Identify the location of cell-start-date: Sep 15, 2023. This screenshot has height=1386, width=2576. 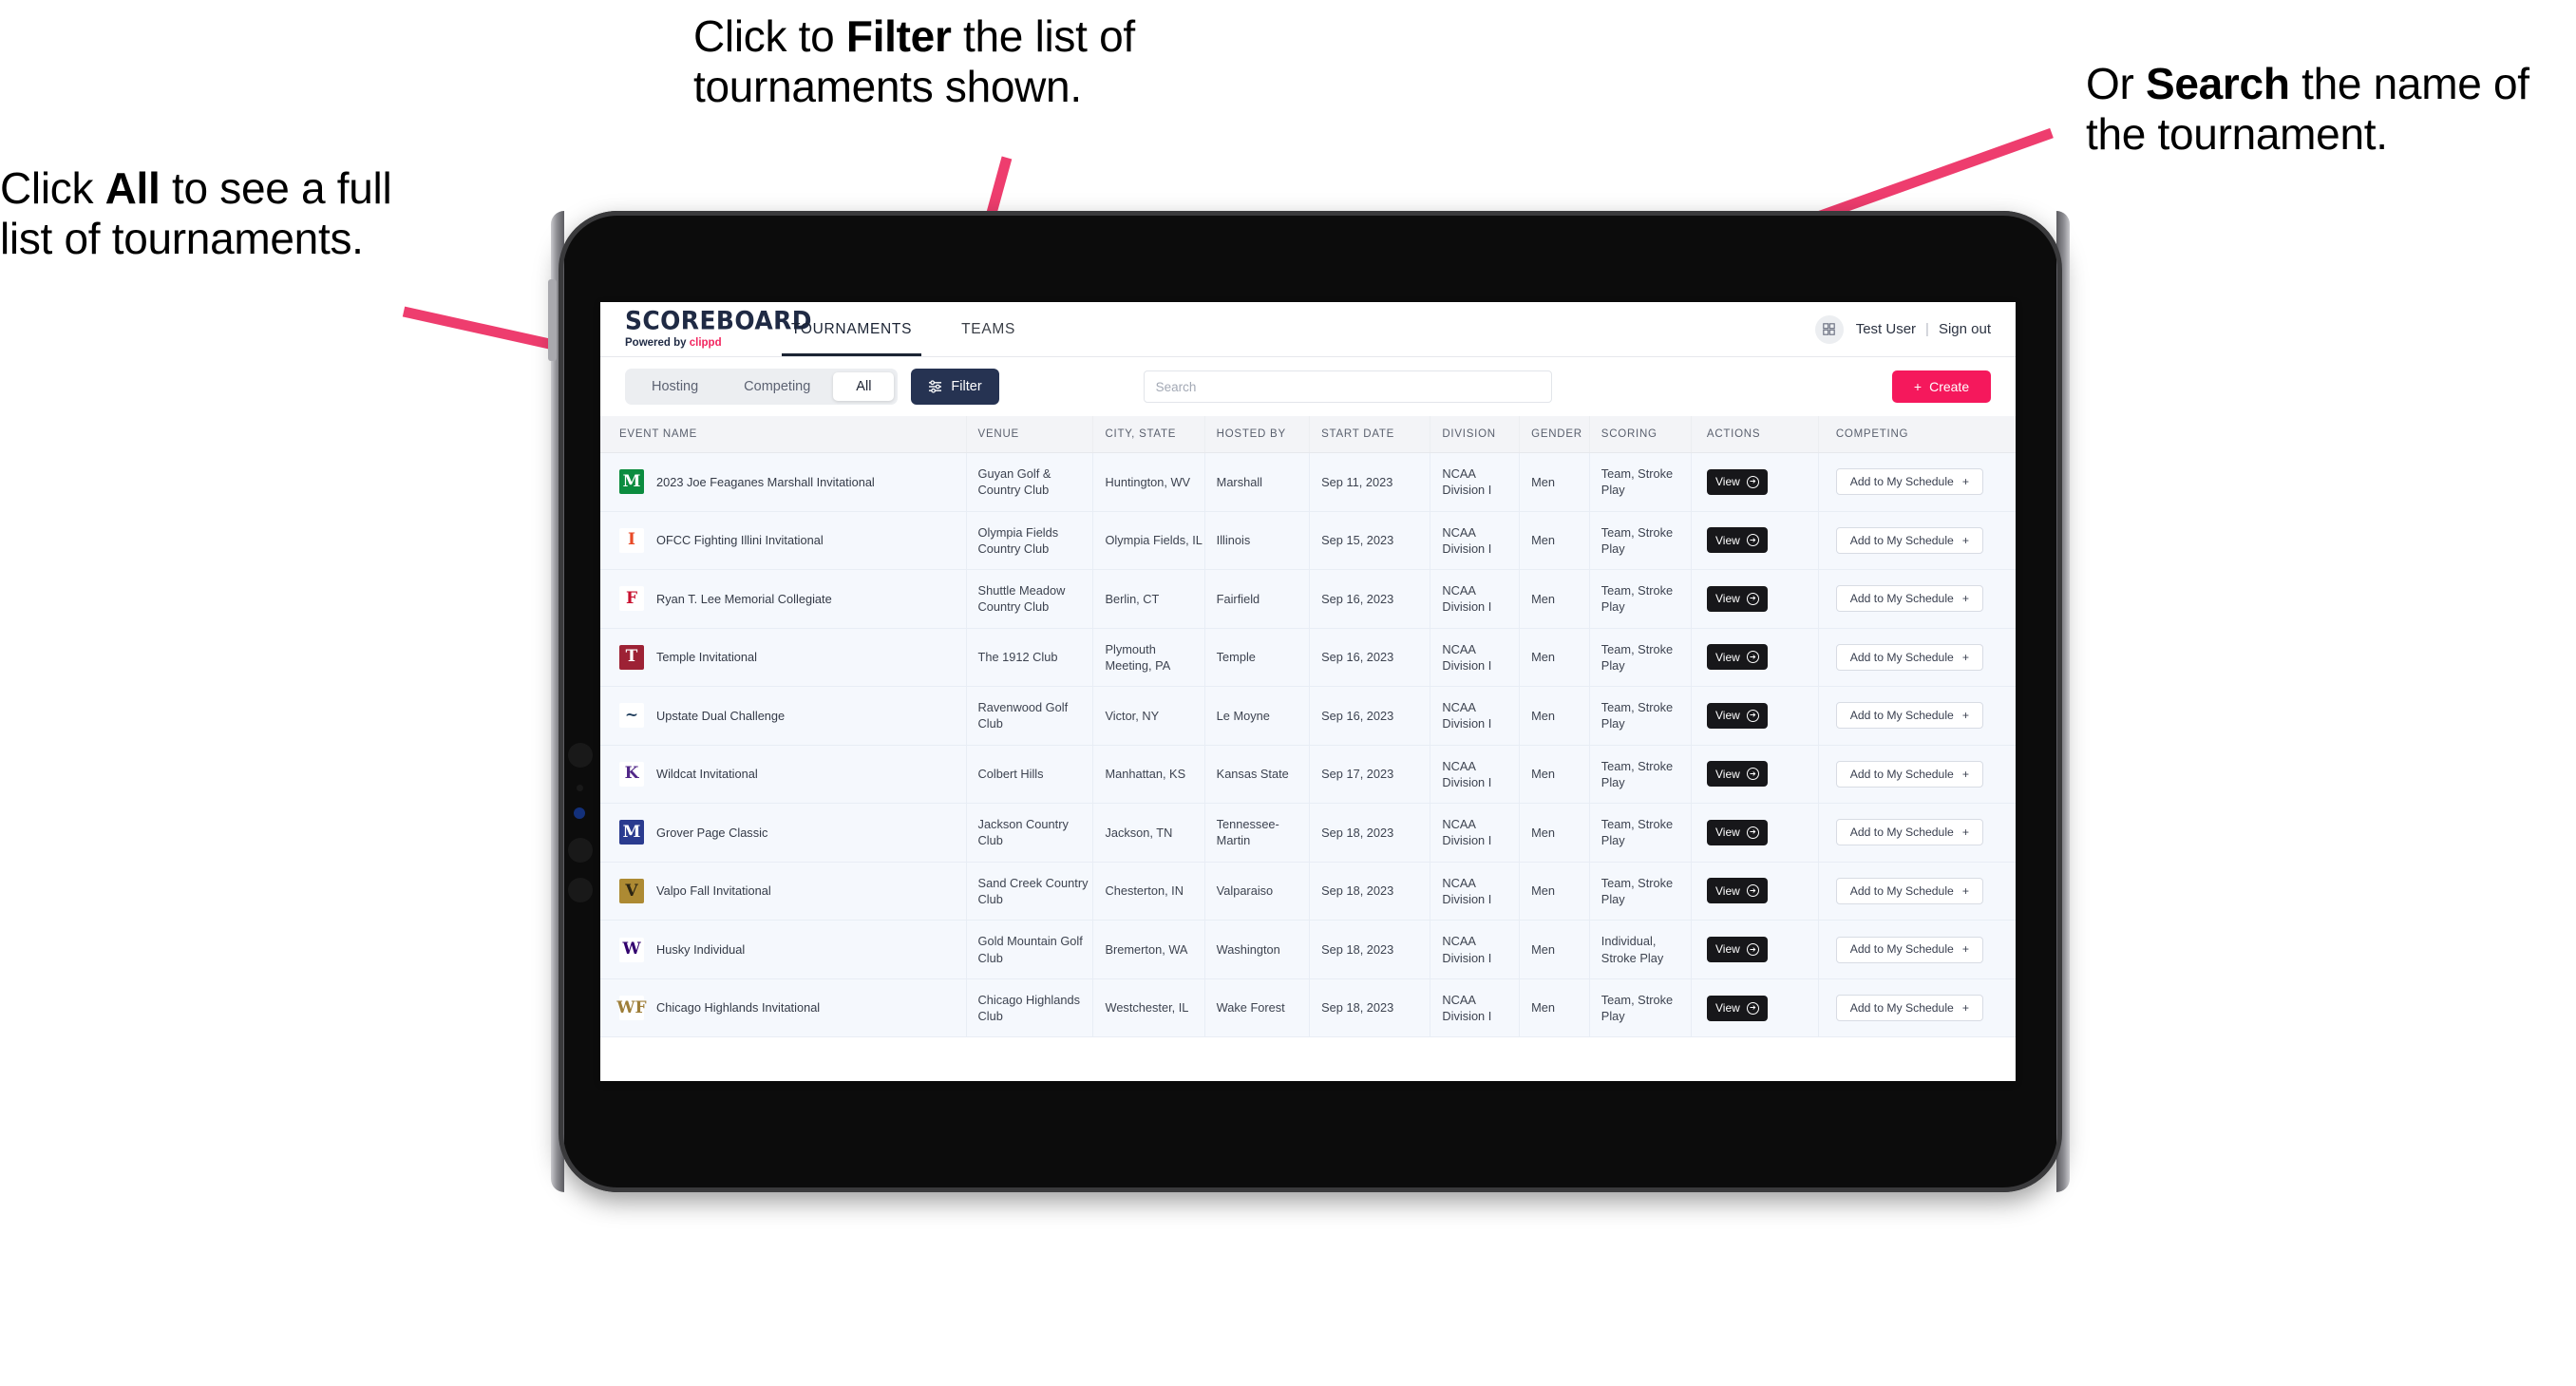
(1370, 541).